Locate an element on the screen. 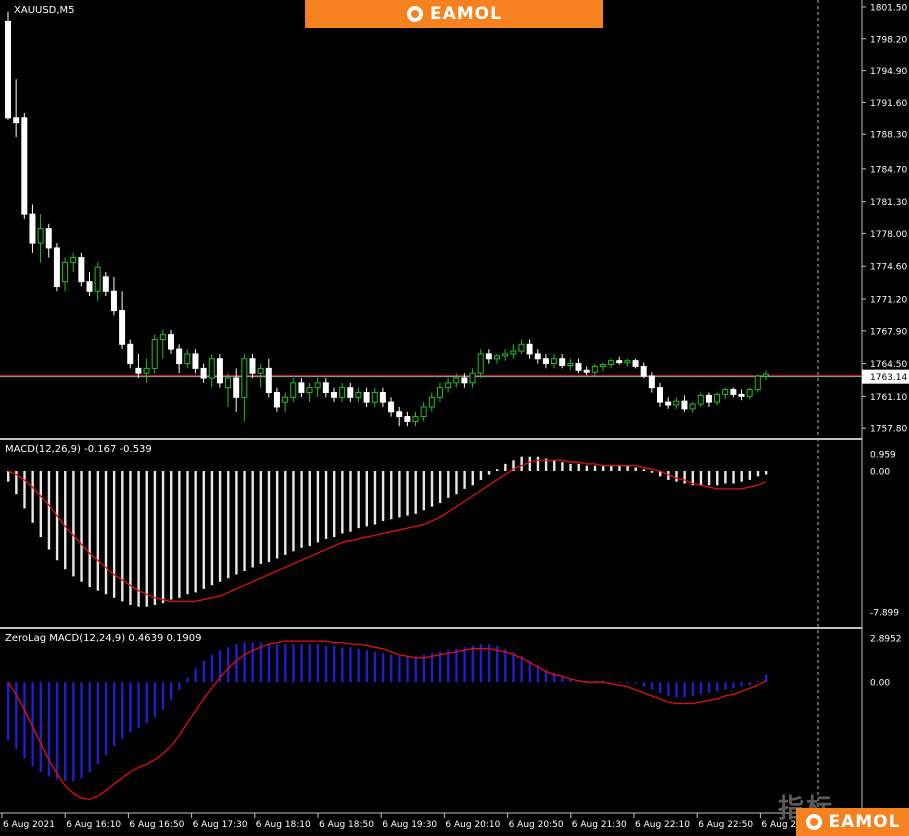  time-label: 6 Aug 22:50 is located at coordinates (725, 825).